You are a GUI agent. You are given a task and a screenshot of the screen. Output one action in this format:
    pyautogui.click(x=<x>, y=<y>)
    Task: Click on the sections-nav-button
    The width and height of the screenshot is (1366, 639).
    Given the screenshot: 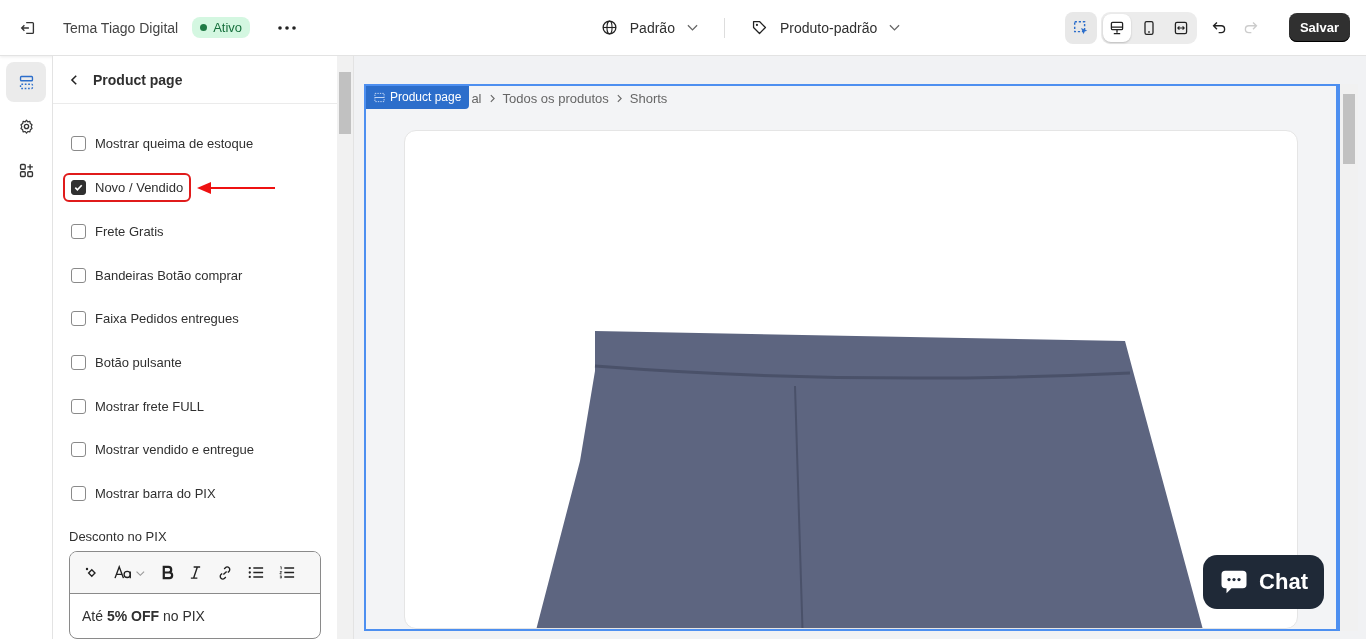 What is the action you would take?
    pyautogui.click(x=26, y=82)
    